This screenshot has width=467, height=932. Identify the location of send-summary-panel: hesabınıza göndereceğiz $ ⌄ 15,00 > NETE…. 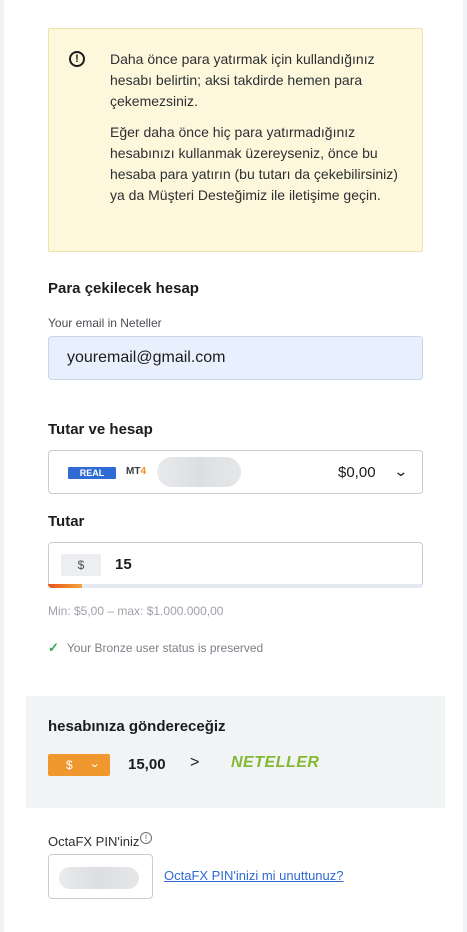
(235, 752).